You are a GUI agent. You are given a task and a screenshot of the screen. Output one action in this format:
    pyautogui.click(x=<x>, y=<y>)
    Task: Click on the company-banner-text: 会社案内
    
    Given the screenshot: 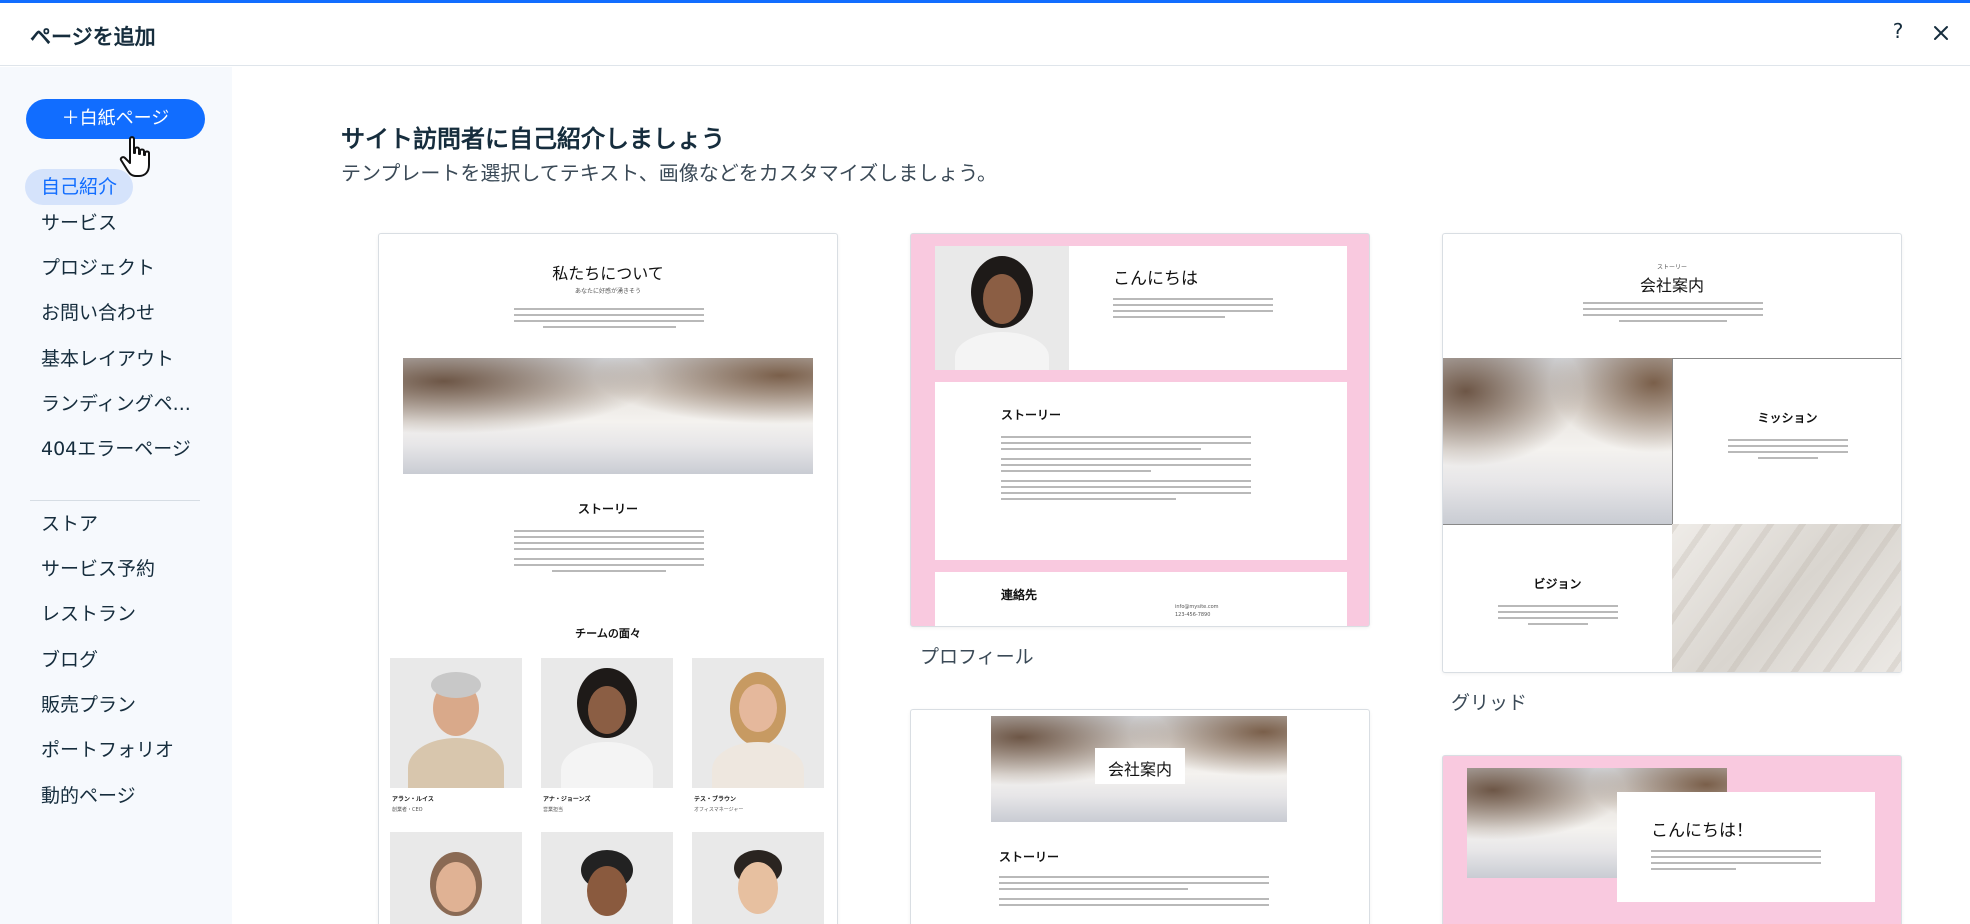 What is the action you would take?
    pyautogui.click(x=1139, y=769)
    